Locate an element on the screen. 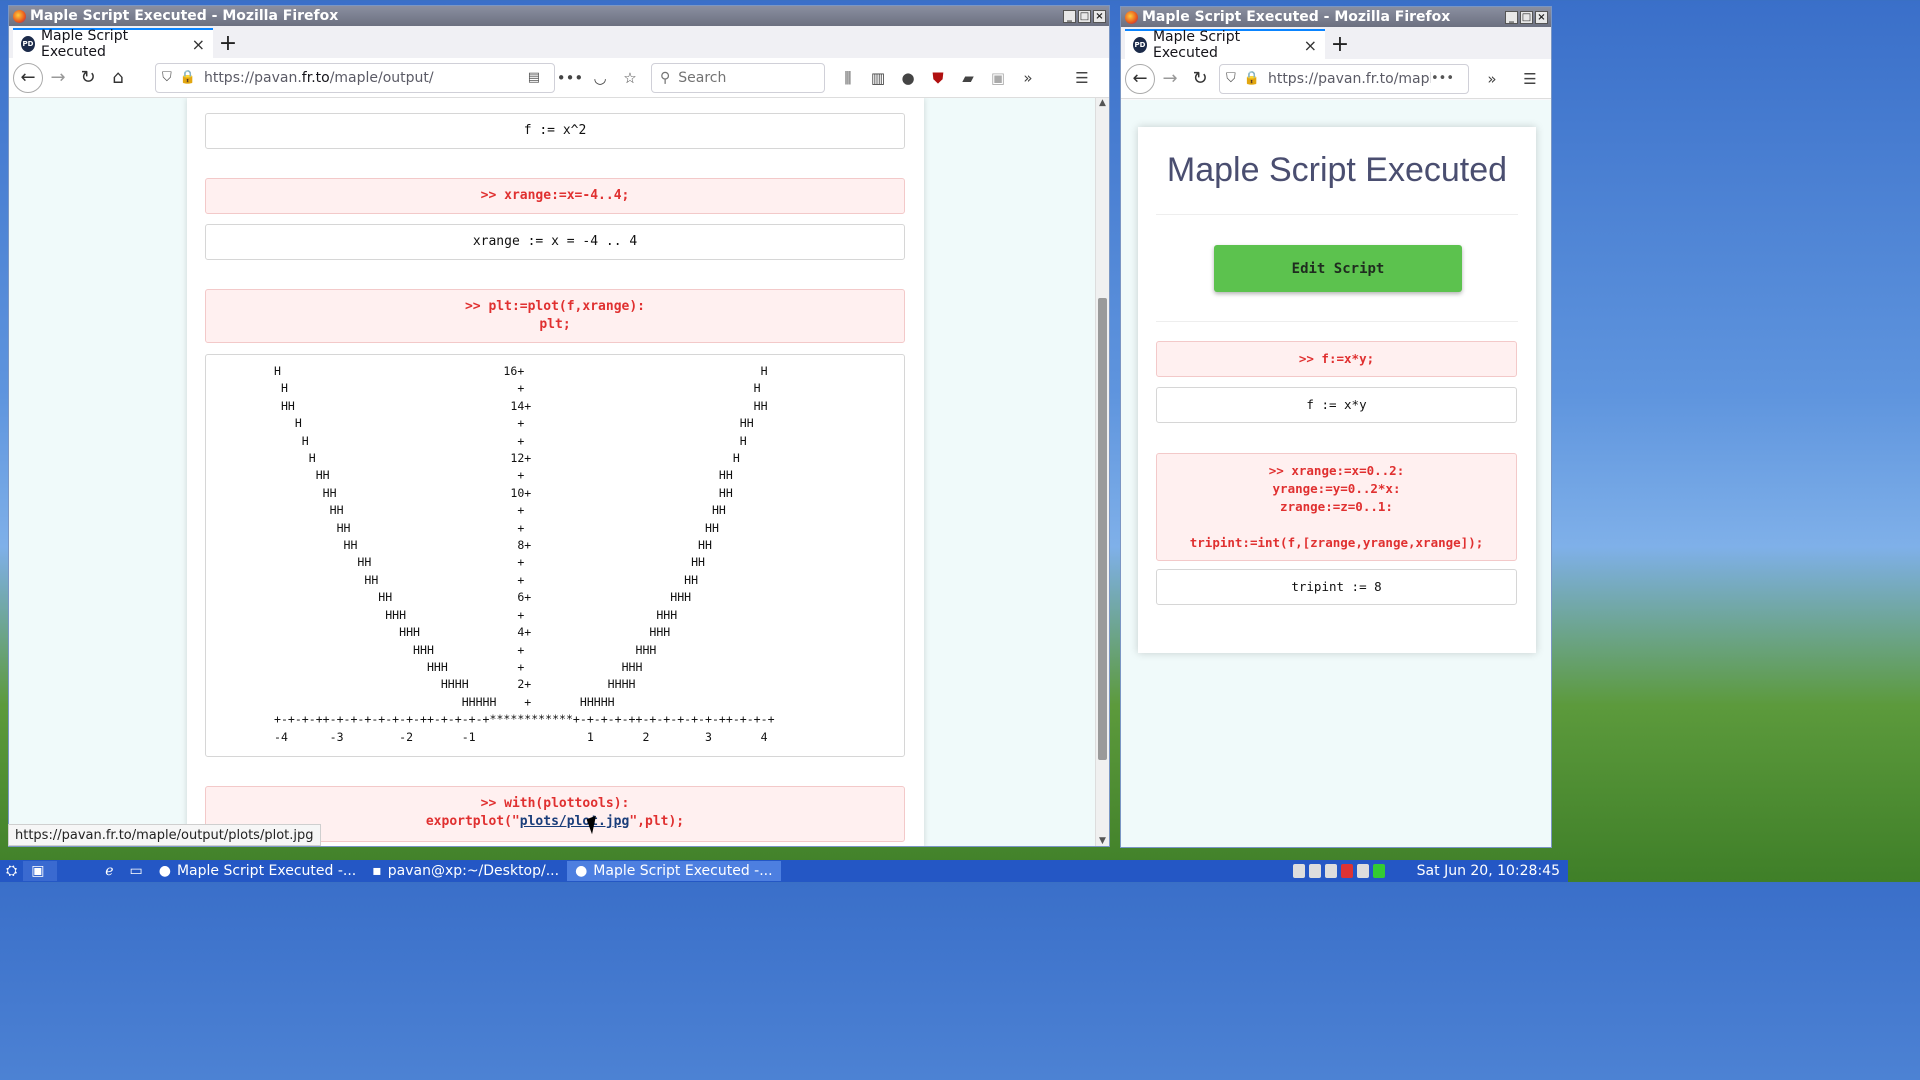 The height and width of the screenshot is (1080, 1920). vertical-scrollbar: ▲ ▼ is located at coordinates (1102, 472).